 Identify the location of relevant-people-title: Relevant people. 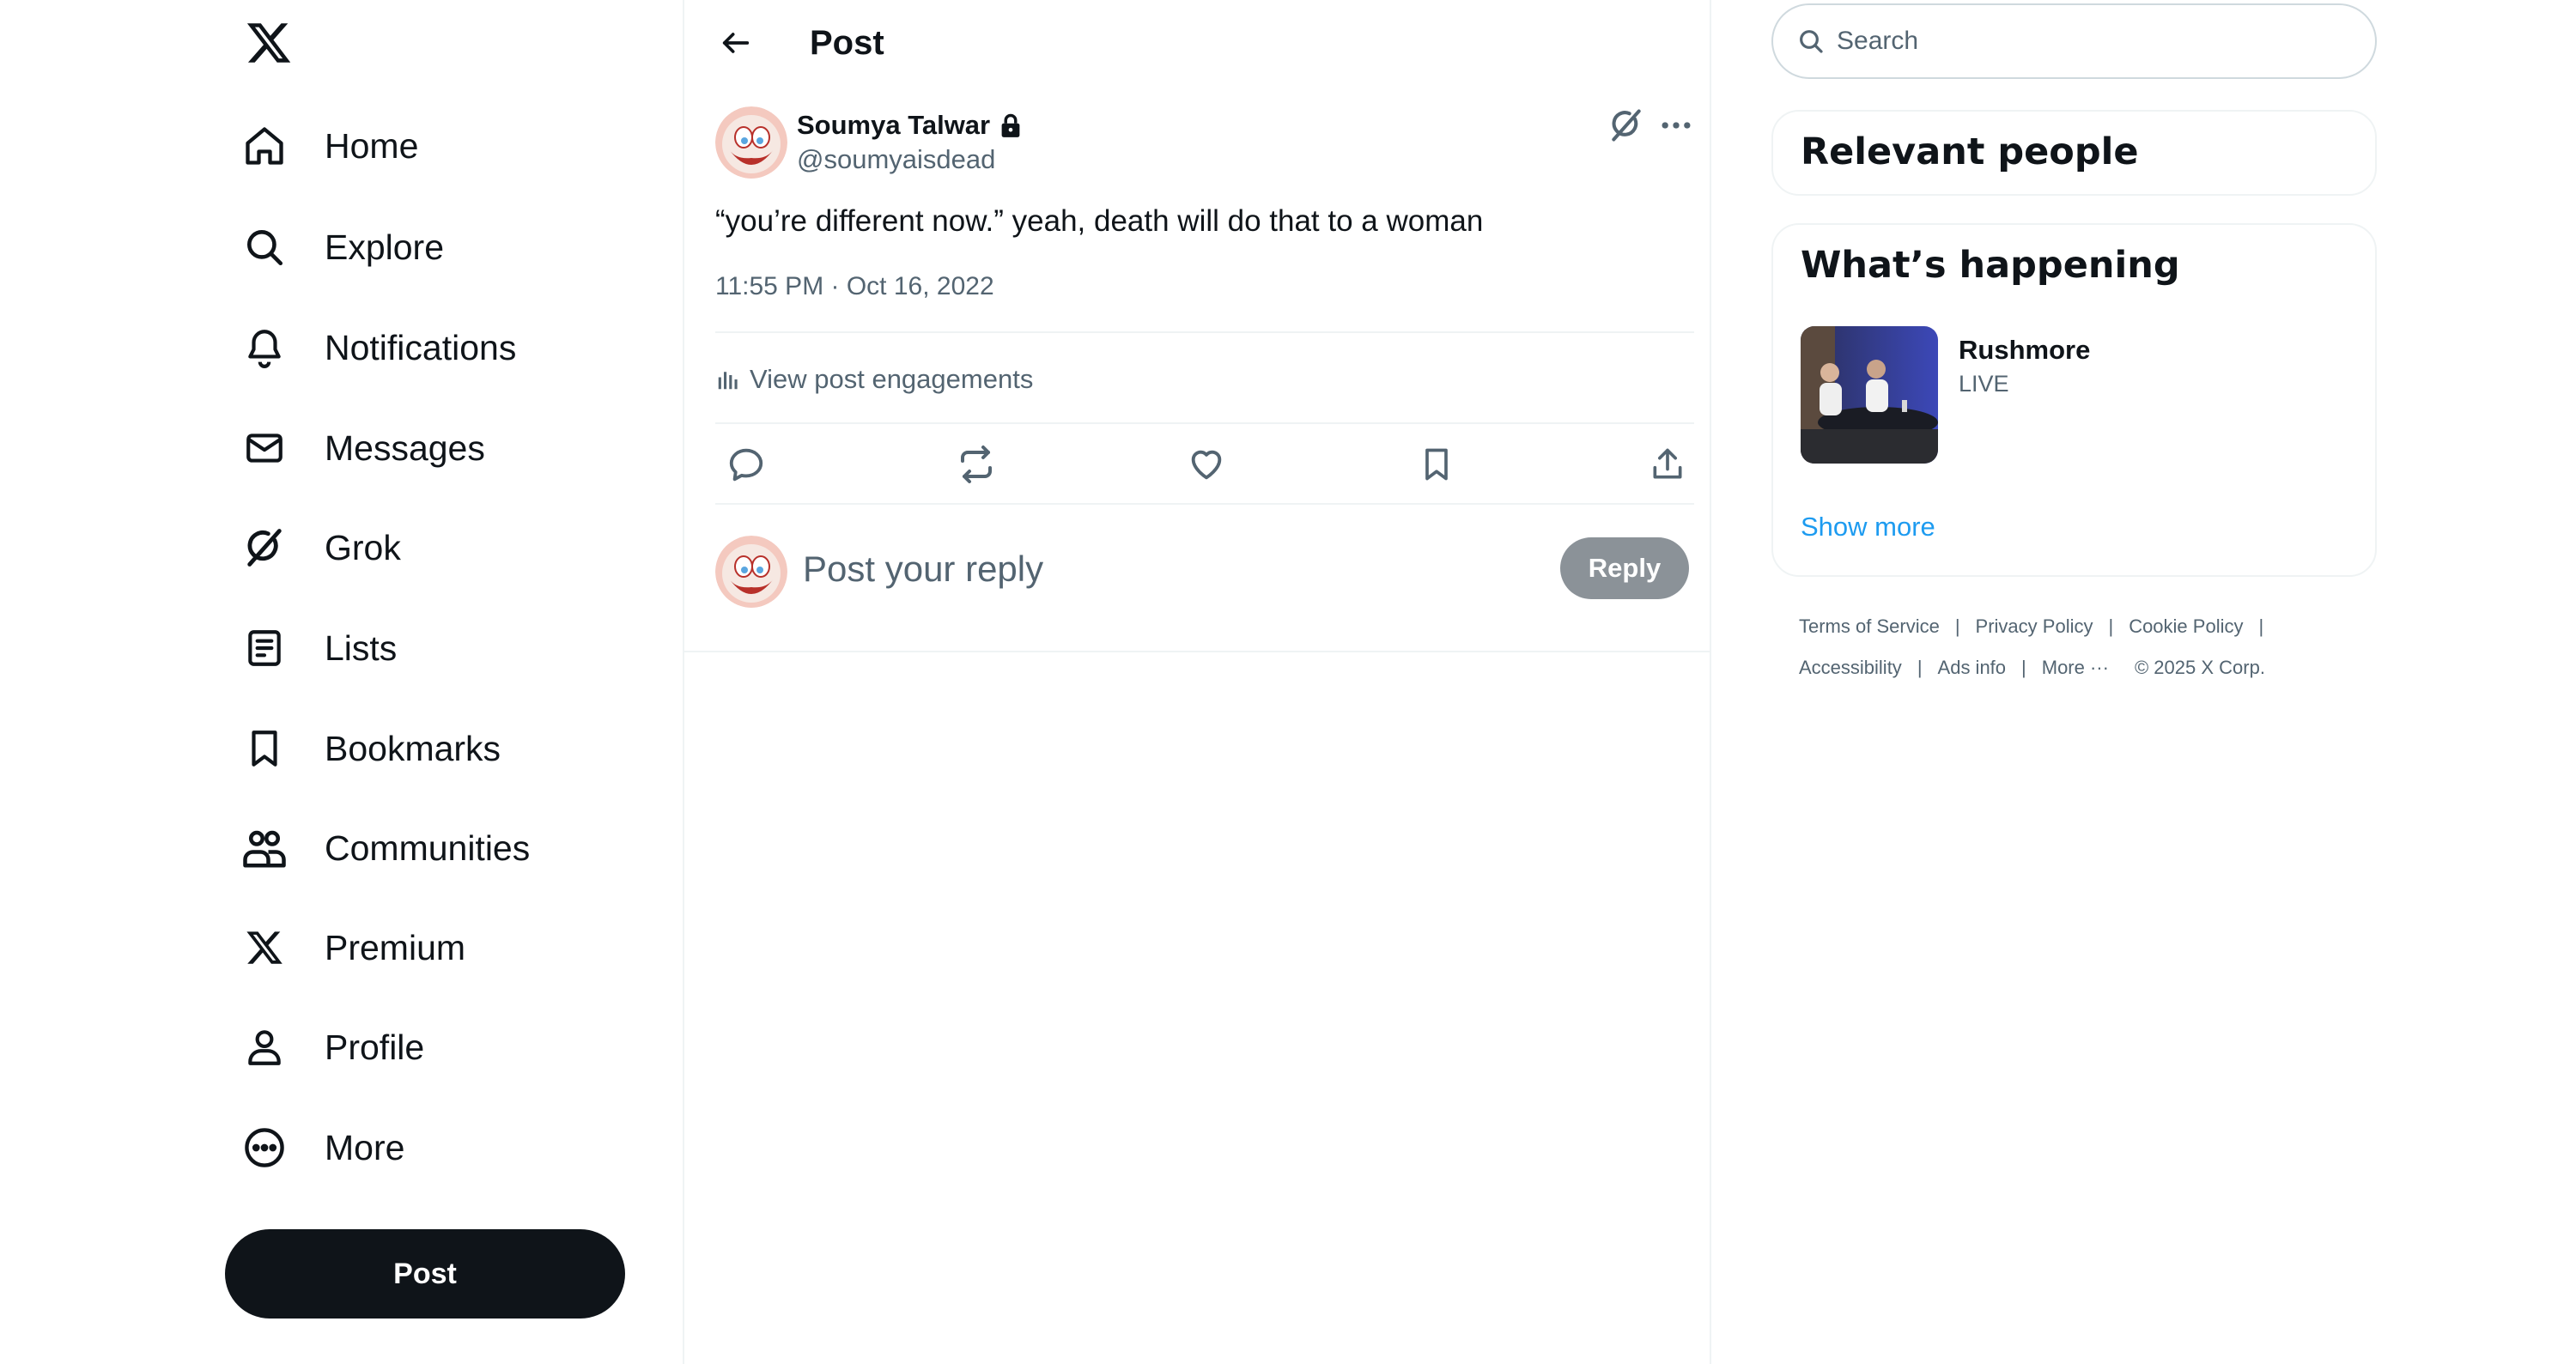
(1970, 151).